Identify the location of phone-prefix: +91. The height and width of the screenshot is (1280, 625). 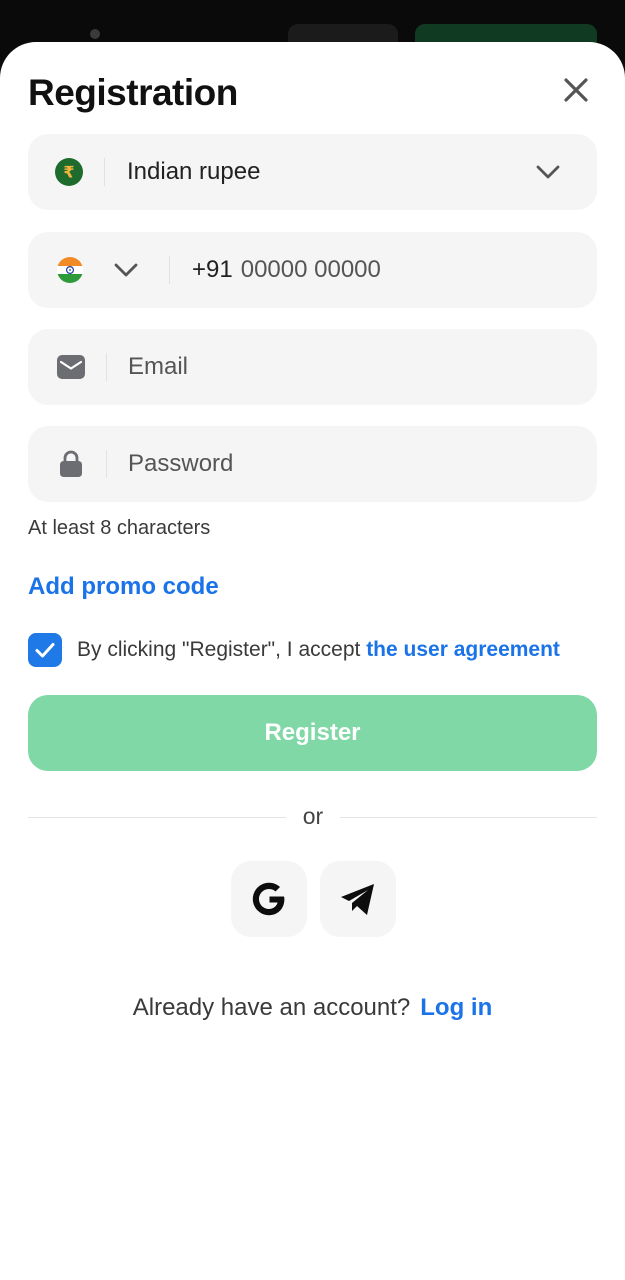
(212, 269).